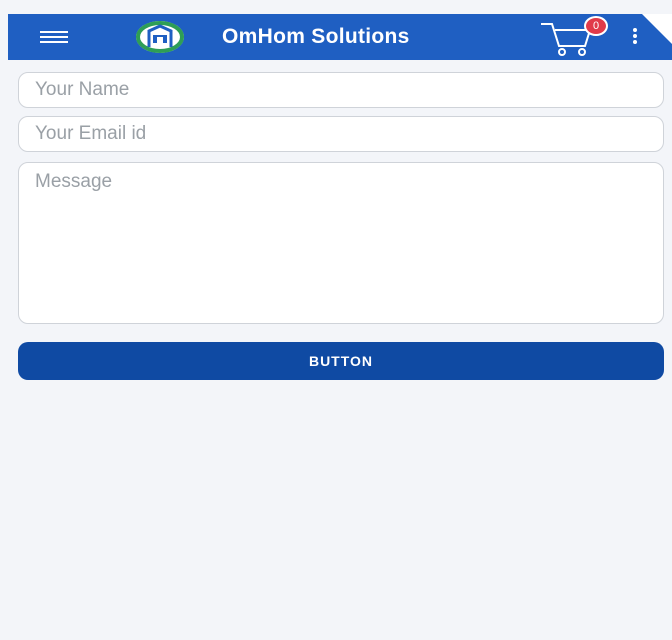 This screenshot has width=672, height=640. What do you see at coordinates (341, 90) in the screenshot?
I see `name-input: Your Name` at bounding box center [341, 90].